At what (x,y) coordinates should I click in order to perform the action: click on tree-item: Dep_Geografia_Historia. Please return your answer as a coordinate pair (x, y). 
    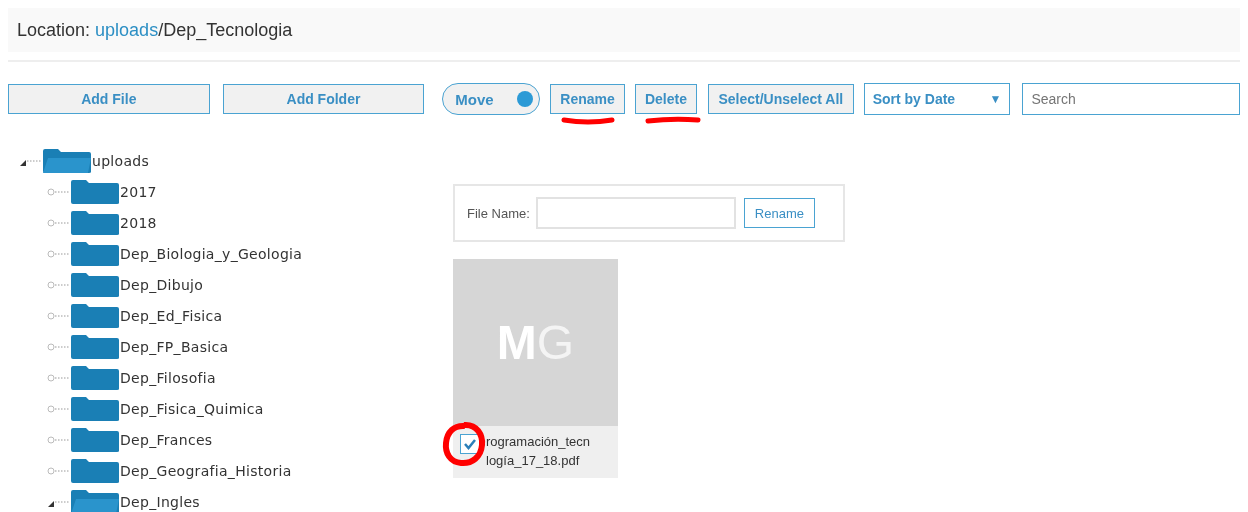
    Looking at the image, I should click on (206, 470).